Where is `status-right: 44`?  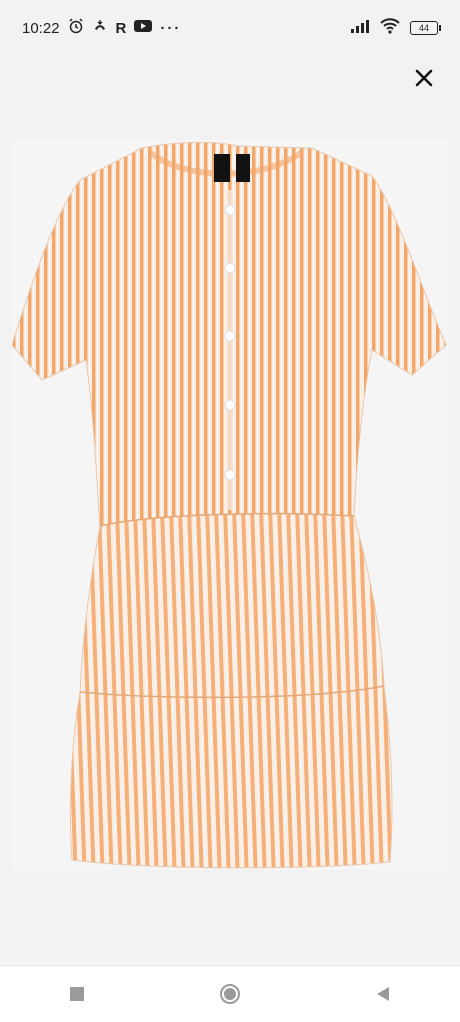
status-right: 44 is located at coordinates (395, 28).